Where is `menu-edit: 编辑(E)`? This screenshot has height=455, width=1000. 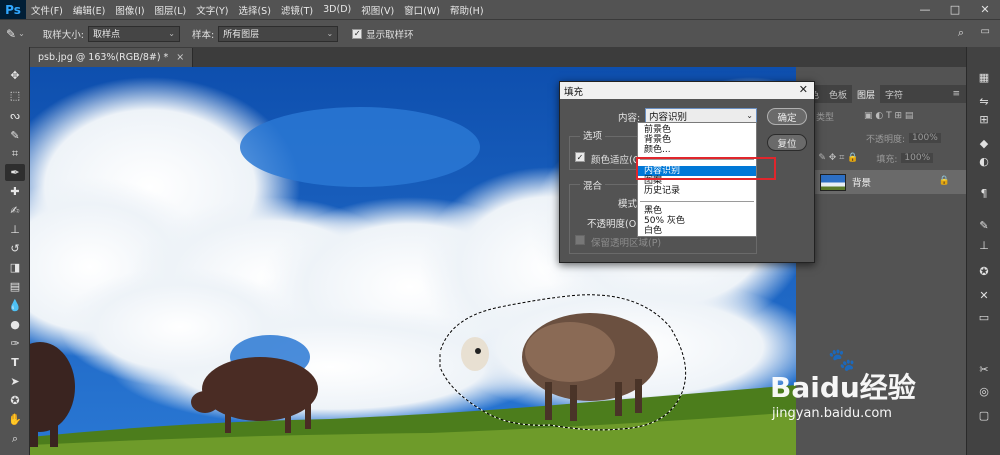 menu-edit: 编辑(E) is located at coordinates (89, 10).